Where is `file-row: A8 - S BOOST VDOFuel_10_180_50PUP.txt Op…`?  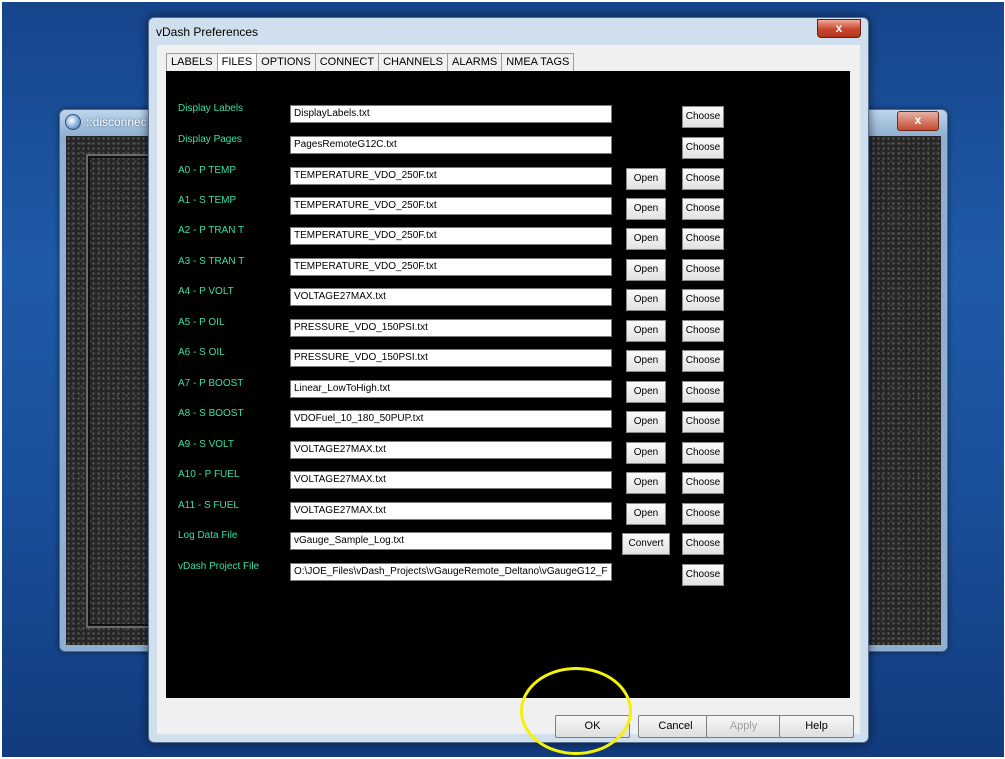
file-row: A8 - S BOOST VDOFuel_10_180_50PUP.txt Op… is located at coordinates (508, 419).